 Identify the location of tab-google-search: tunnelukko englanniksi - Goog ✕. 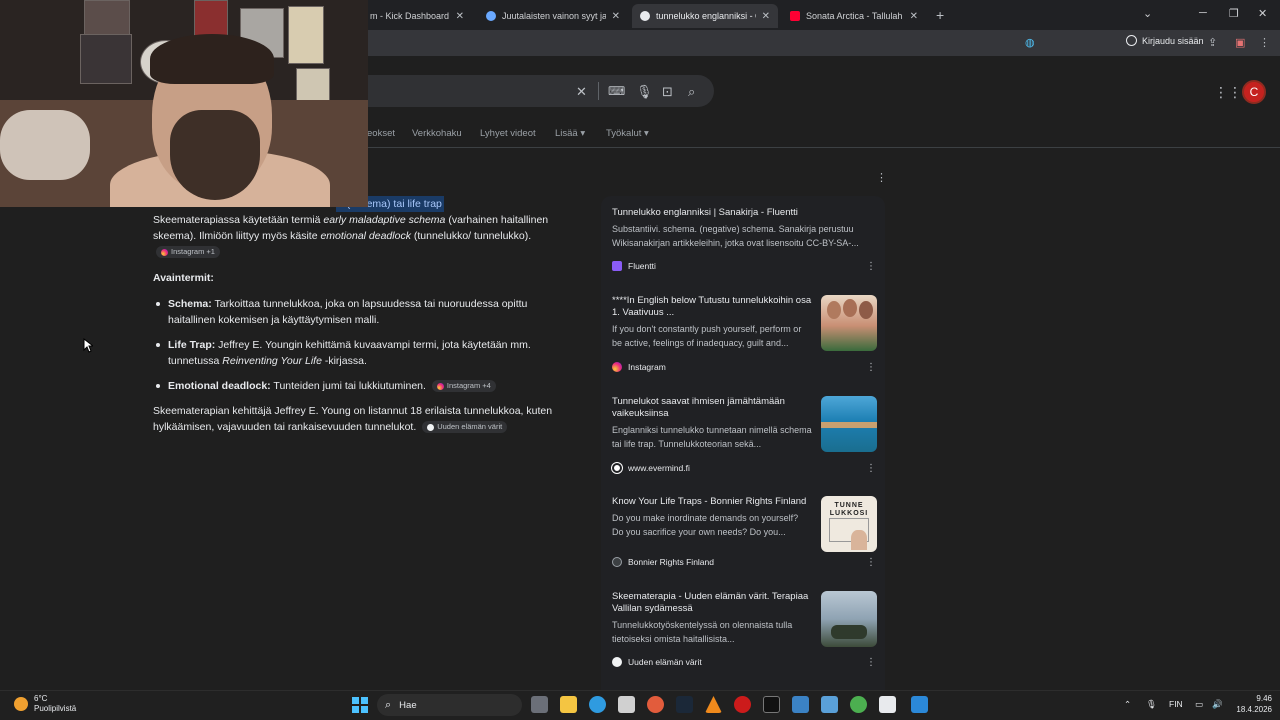
(705, 16).